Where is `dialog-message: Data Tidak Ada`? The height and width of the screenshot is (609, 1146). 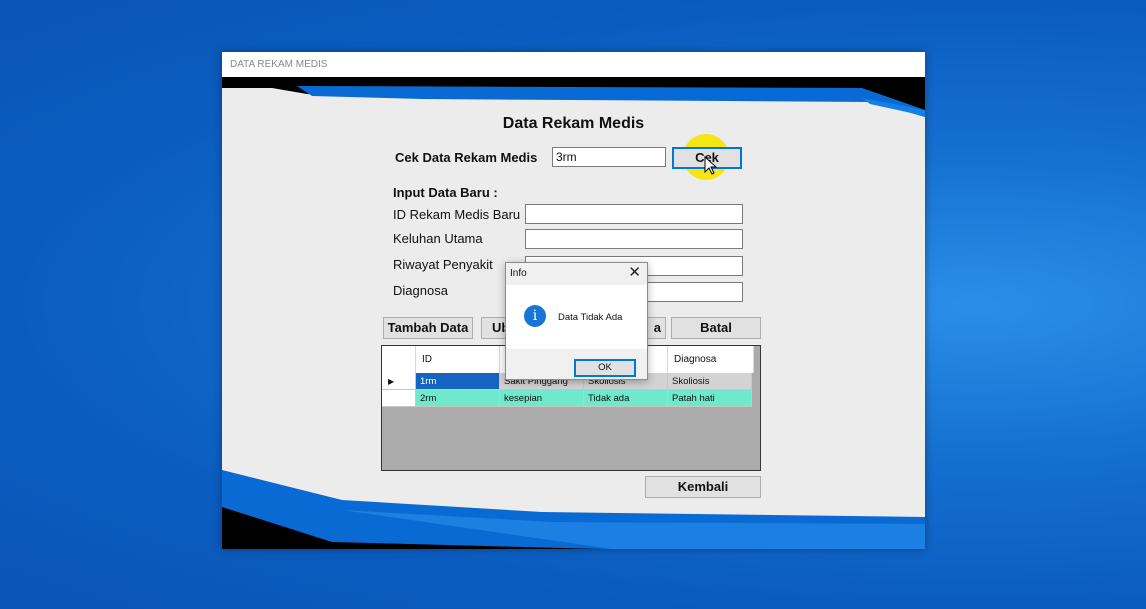 dialog-message: Data Tidak Ada is located at coordinates (590, 317).